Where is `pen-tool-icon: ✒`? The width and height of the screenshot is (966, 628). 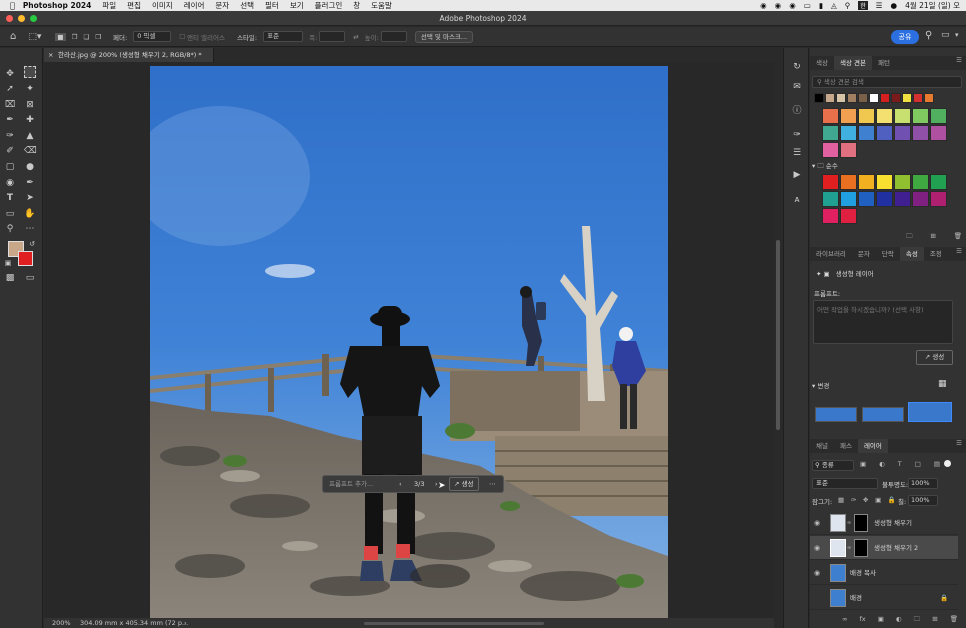 pen-tool-icon: ✒ is located at coordinates (30, 183).